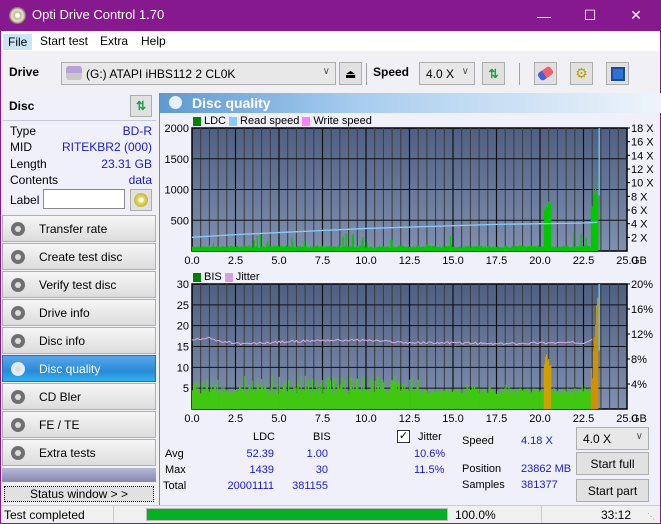 Image resolution: width=661 pixels, height=524 pixels. I want to click on nav-label: Create test disc, so click(81, 256).